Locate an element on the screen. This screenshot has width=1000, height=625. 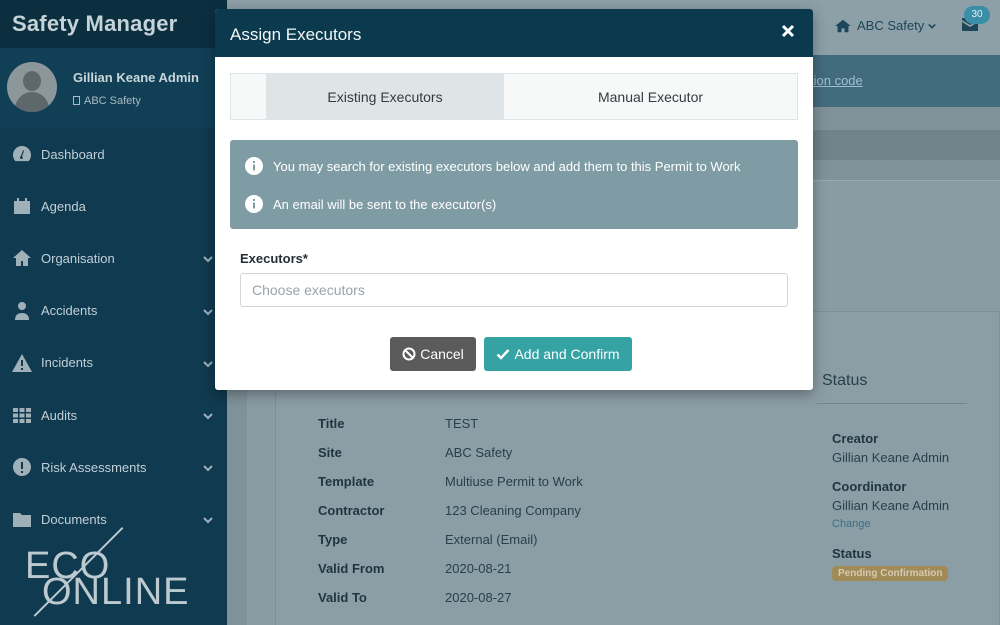
cancel-label: Cancel is located at coordinates (442, 354).